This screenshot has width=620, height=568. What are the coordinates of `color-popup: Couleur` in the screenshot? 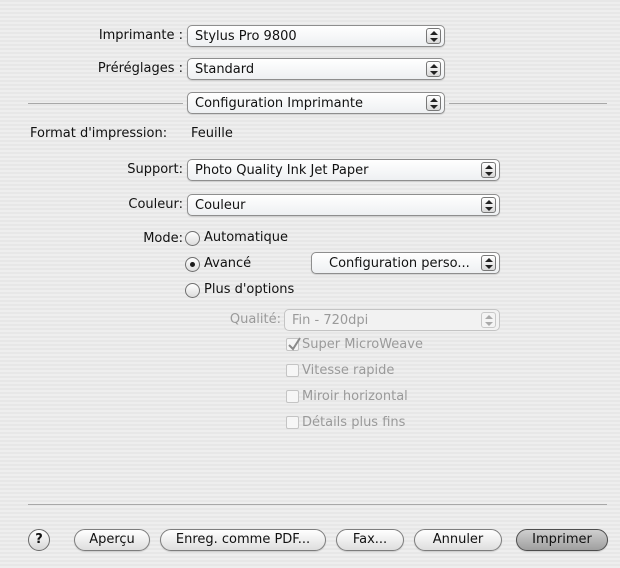 It's located at (343, 205).